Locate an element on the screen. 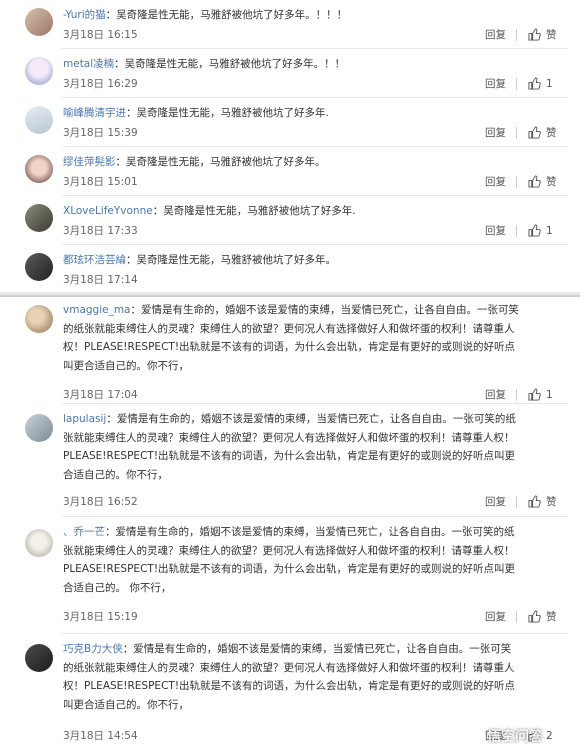 Image resolution: width=580 pixels, height=755 pixels. comment-time: 3月18日 16:29 is located at coordinates (100, 84).